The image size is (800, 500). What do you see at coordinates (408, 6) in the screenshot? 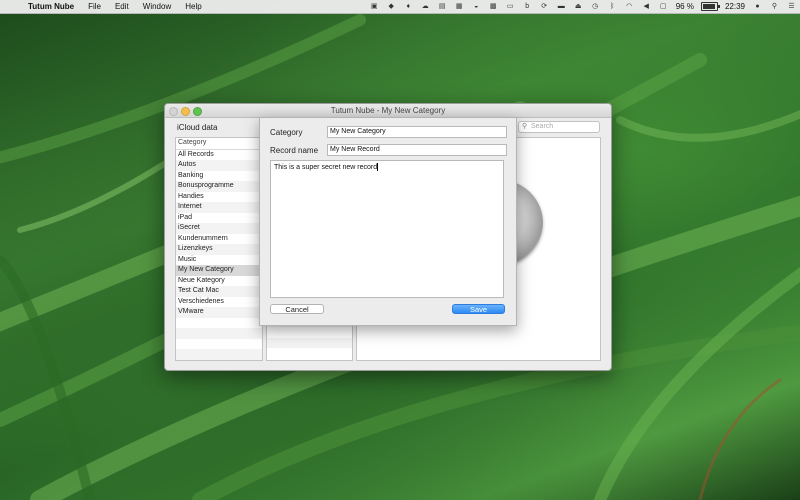
I see `evernote-icon: ♦` at bounding box center [408, 6].